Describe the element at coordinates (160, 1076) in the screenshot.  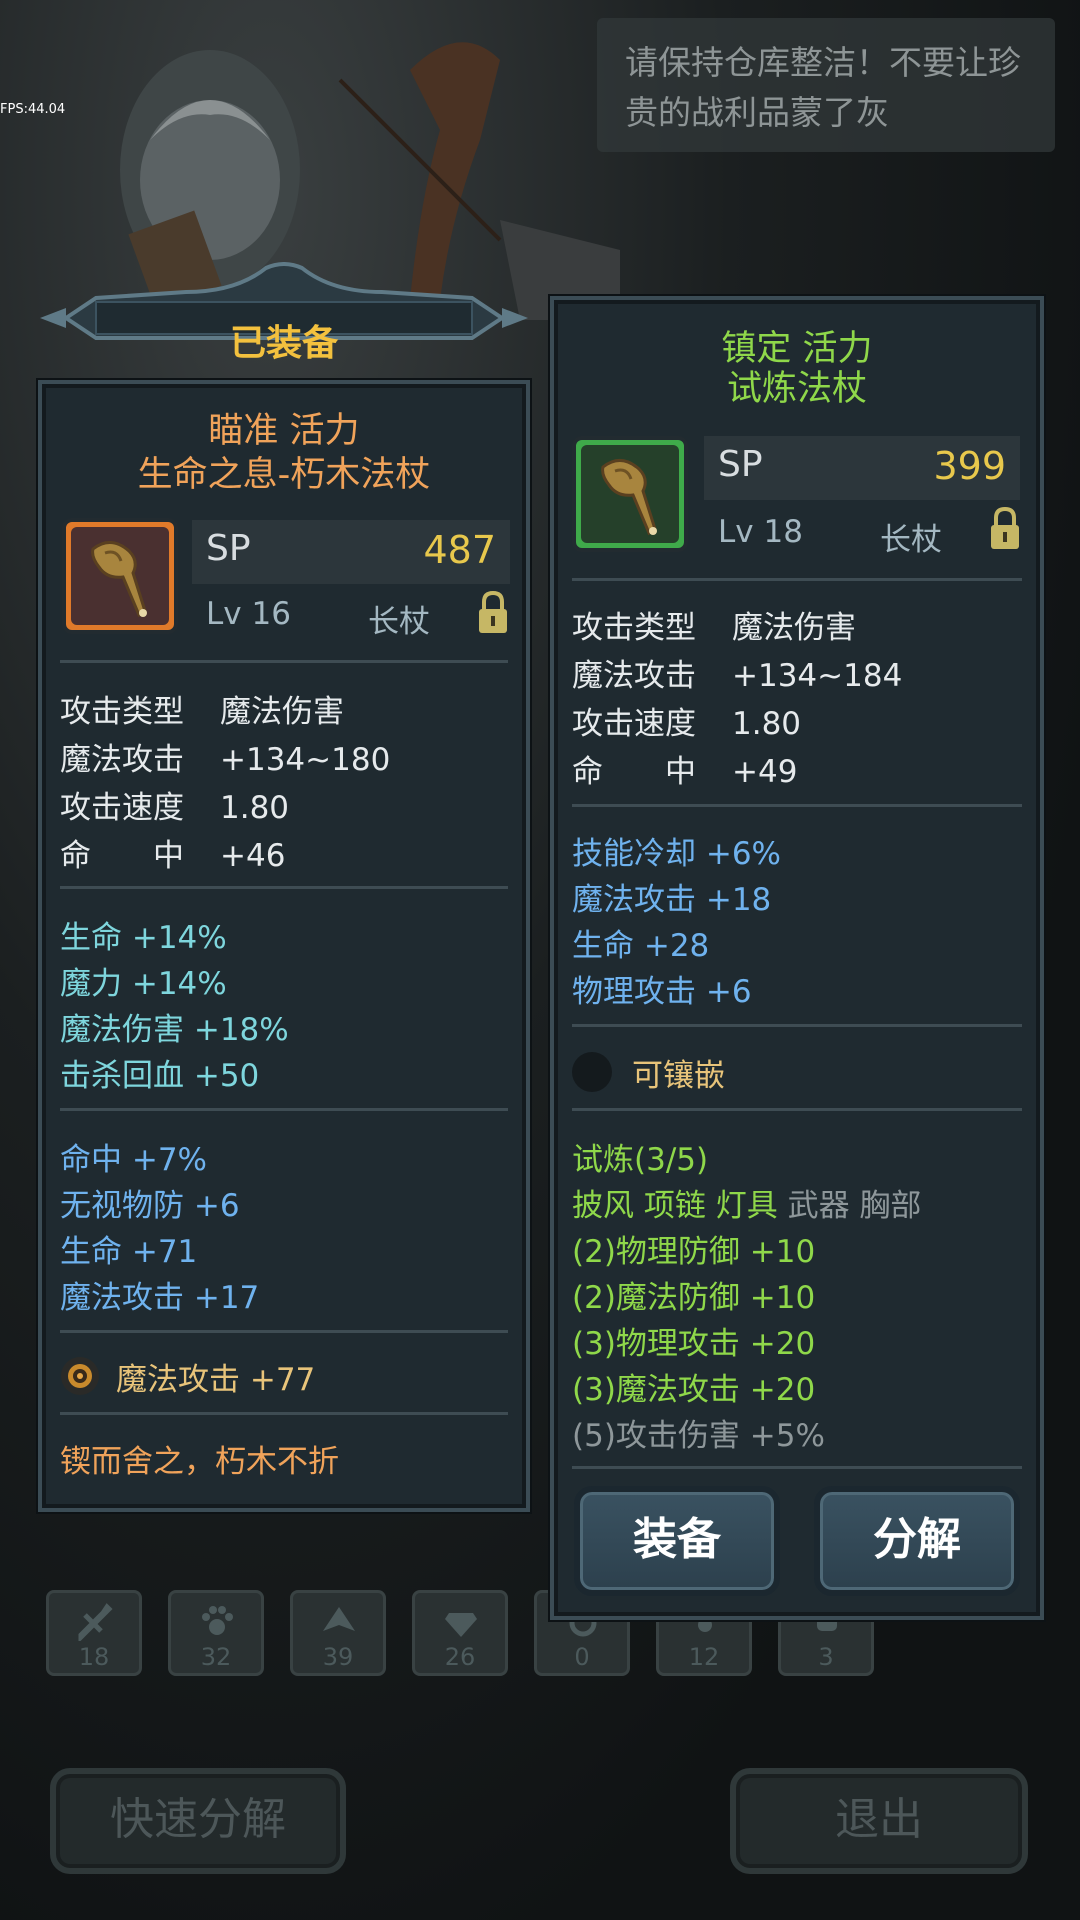
I see `affix-row: 击杀回血 +50` at that location.